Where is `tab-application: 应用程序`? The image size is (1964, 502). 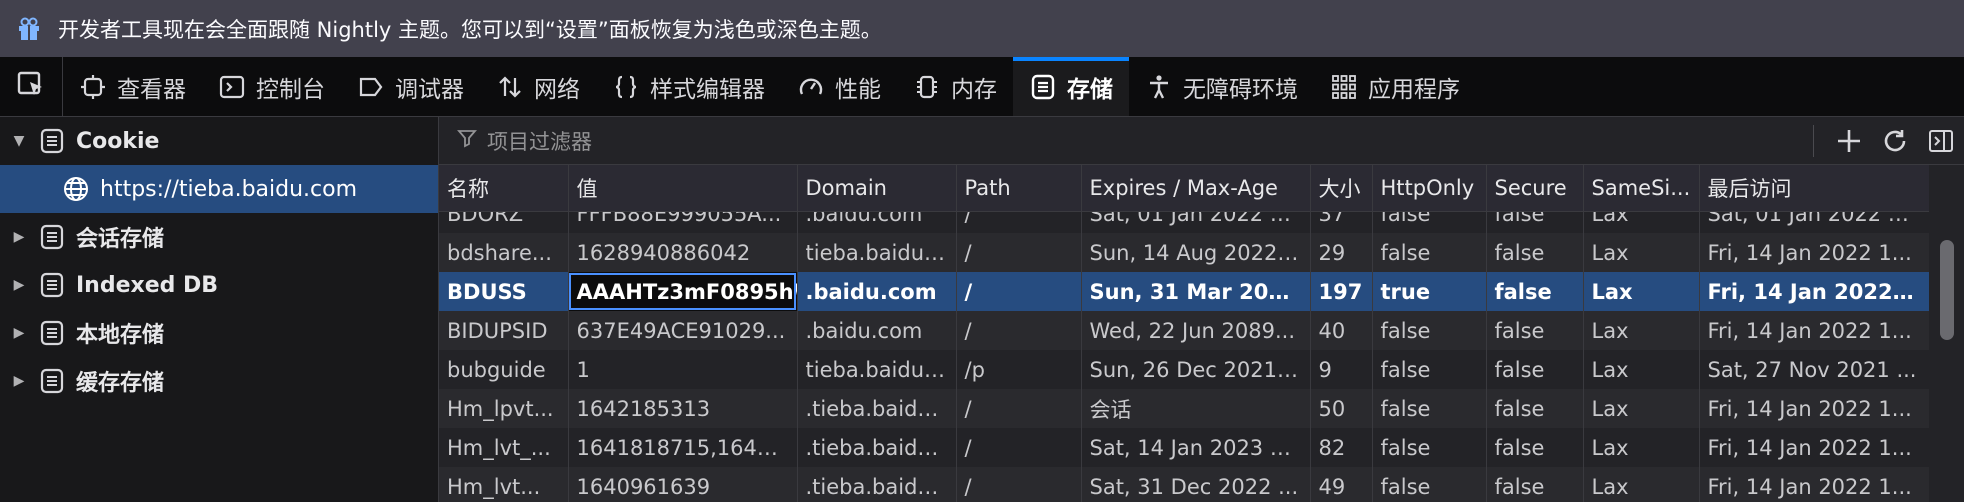
tab-application: 应用程序 is located at coordinates (1395, 86).